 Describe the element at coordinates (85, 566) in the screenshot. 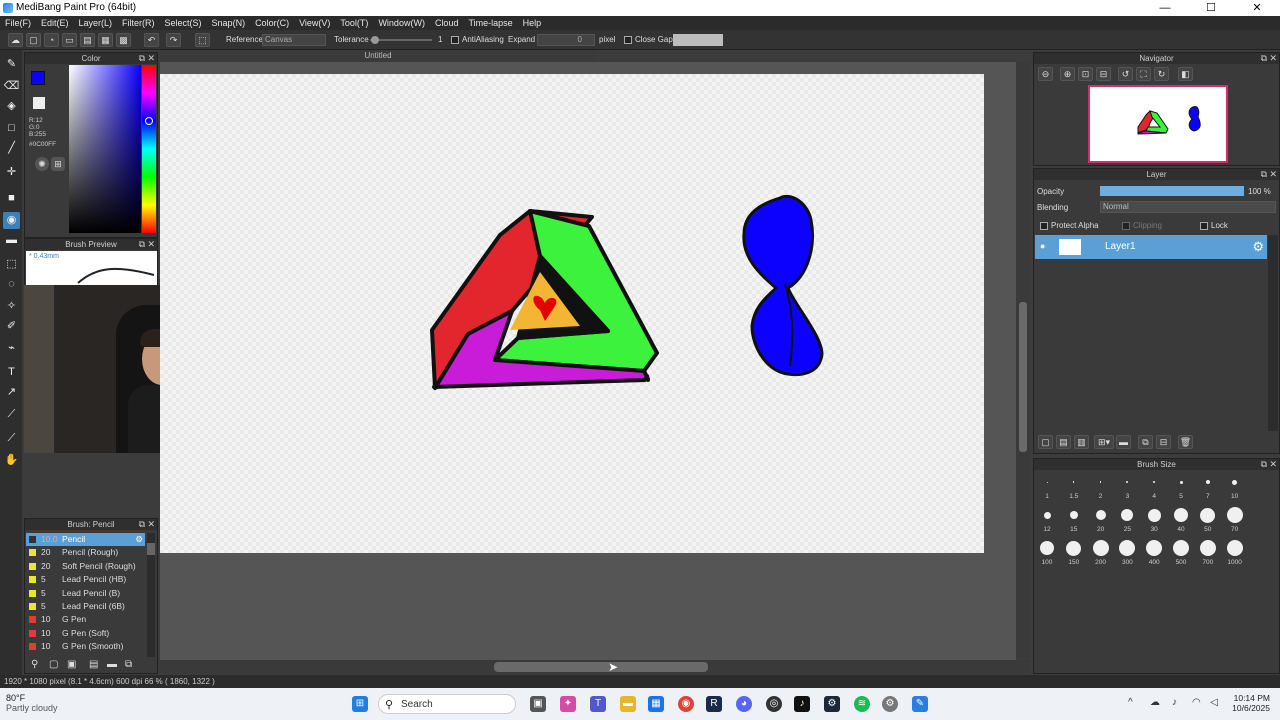

I see `list-item: 20 Soft Pencil (Rough)` at that location.